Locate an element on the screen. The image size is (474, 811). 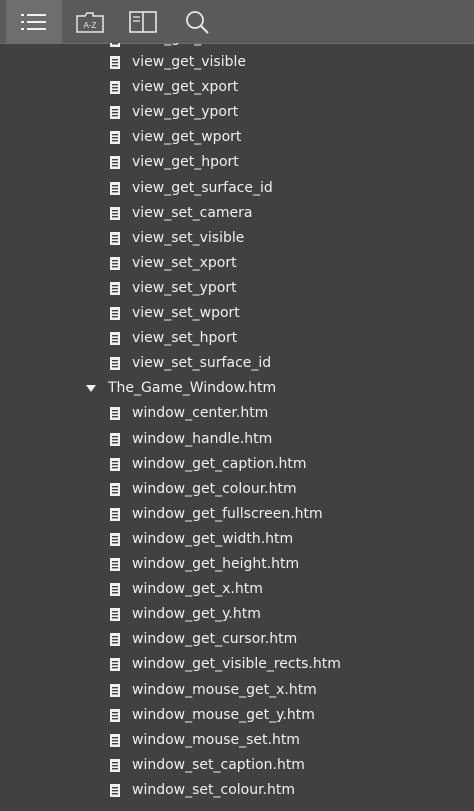
list-item-label: view_set_visible is located at coordinates (188, 237).